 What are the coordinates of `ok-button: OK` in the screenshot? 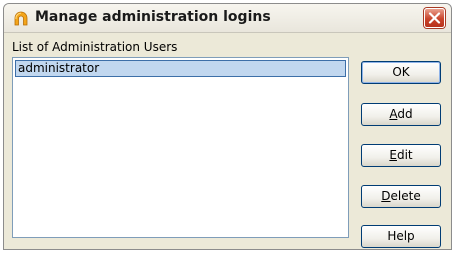 It's located at (401, 72).